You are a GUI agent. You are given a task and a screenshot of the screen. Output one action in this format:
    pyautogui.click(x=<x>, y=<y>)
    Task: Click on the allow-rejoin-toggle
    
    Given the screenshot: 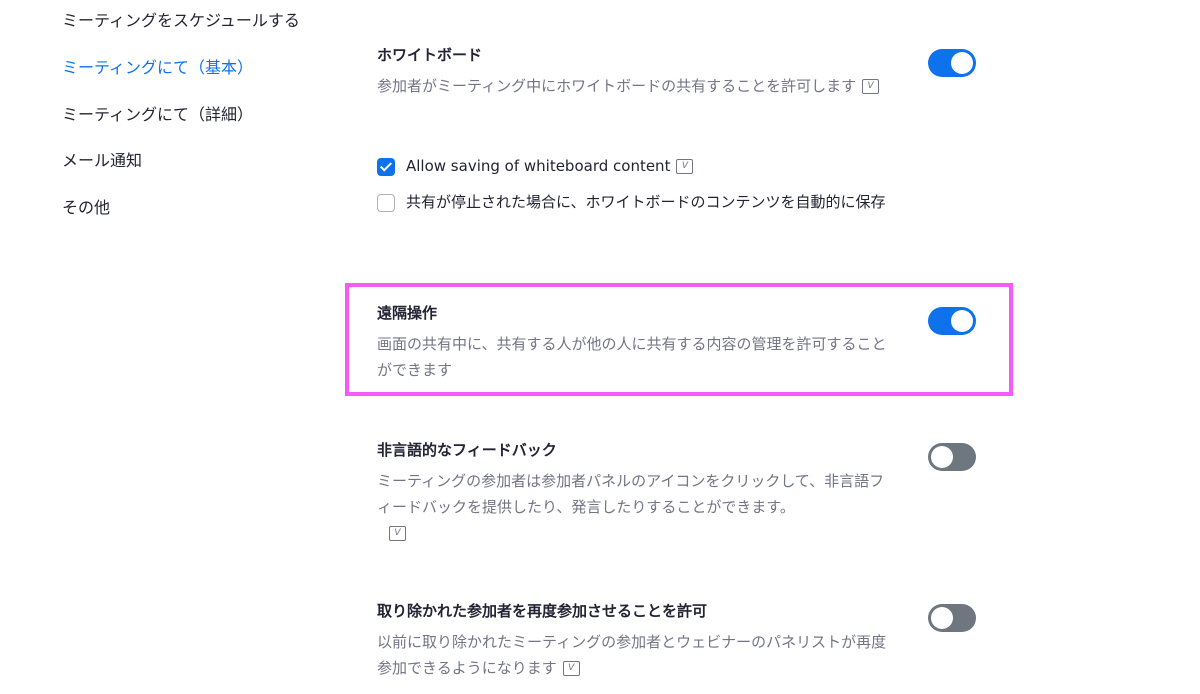 What is the action you would take?
    pyautogui.click(x=952, y=618)
    